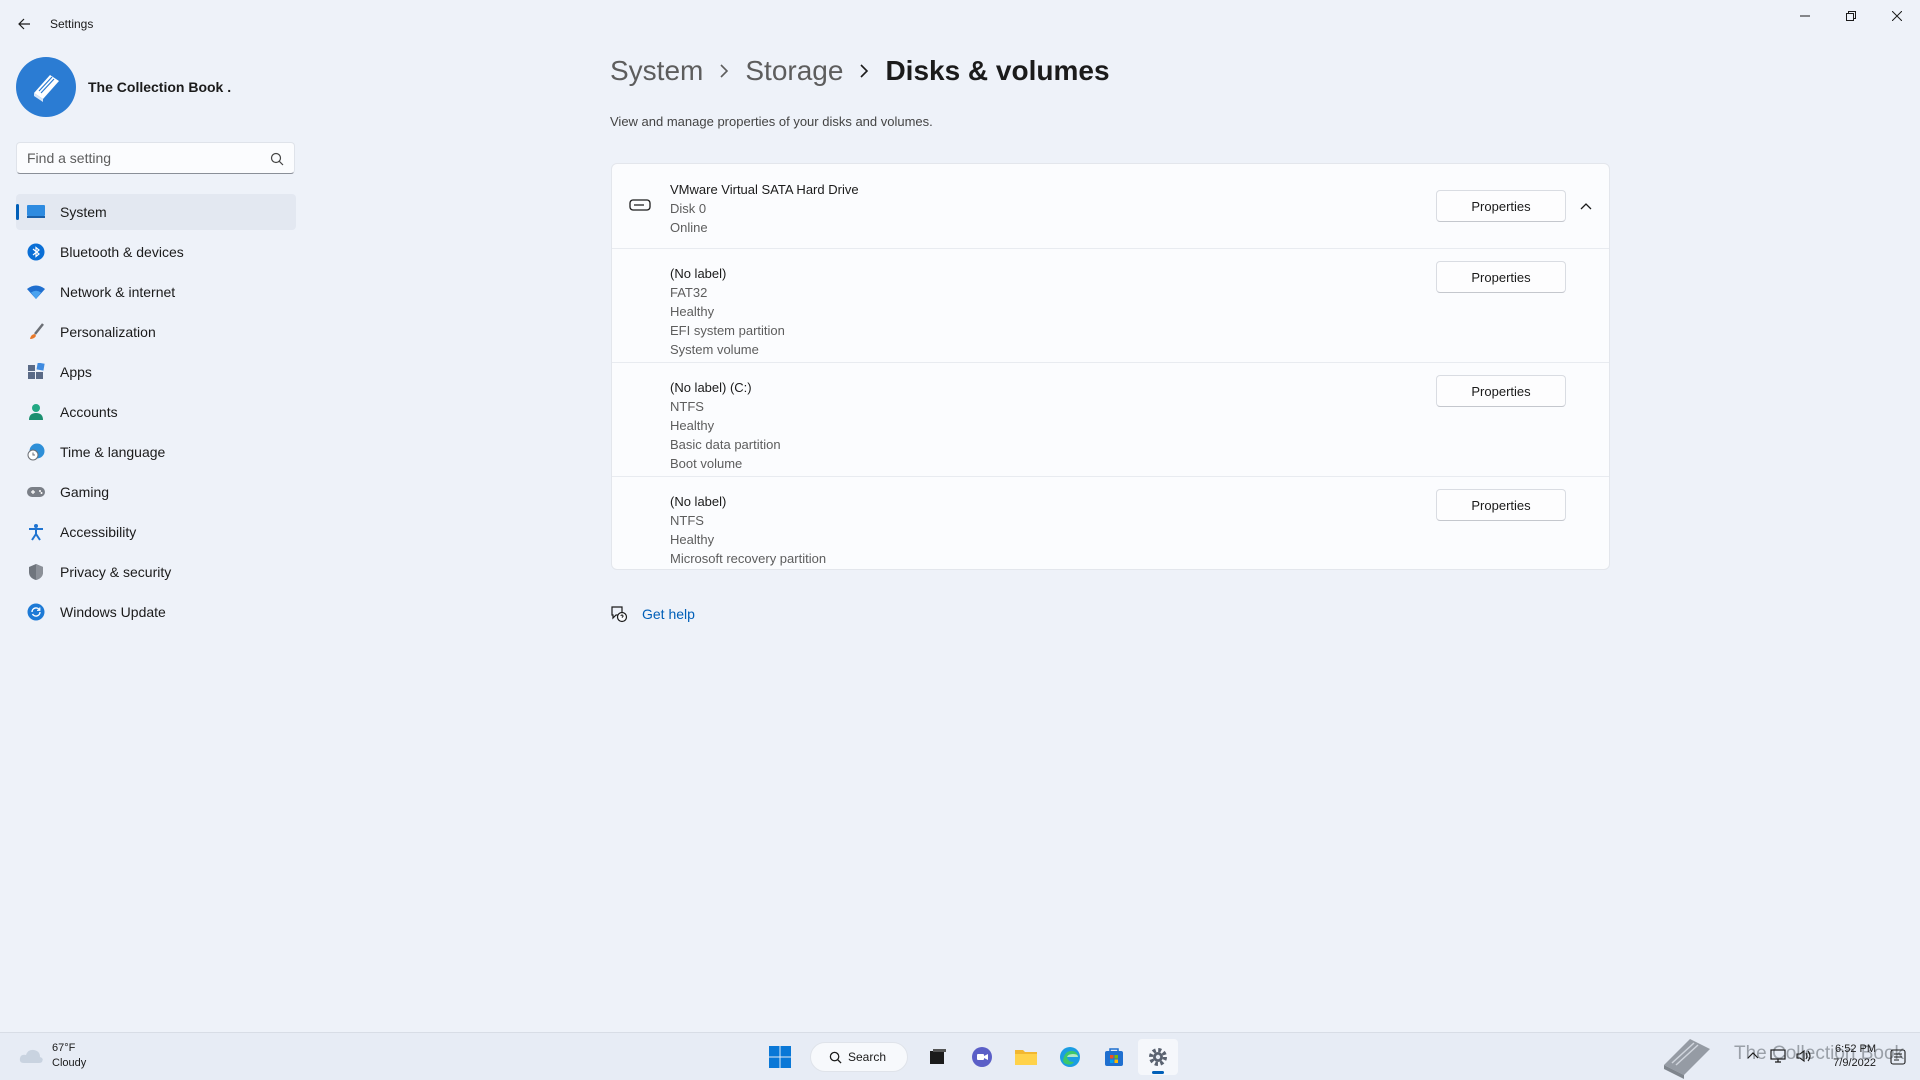 This screenshot has width=1920, height=1080. What do you see at coordinates (36, 412) in the screenshot?
I see `person-icon` at bounding box center [36, 412].